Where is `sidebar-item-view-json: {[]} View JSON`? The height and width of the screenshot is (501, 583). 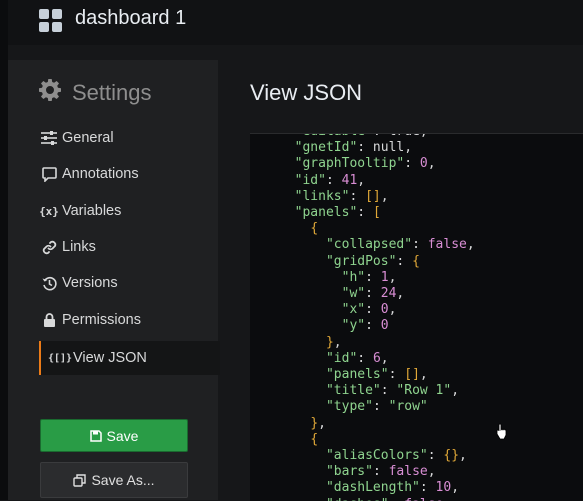 sidebar-item-view-json: {[]} View JSON is located at coordinates (129, 358).